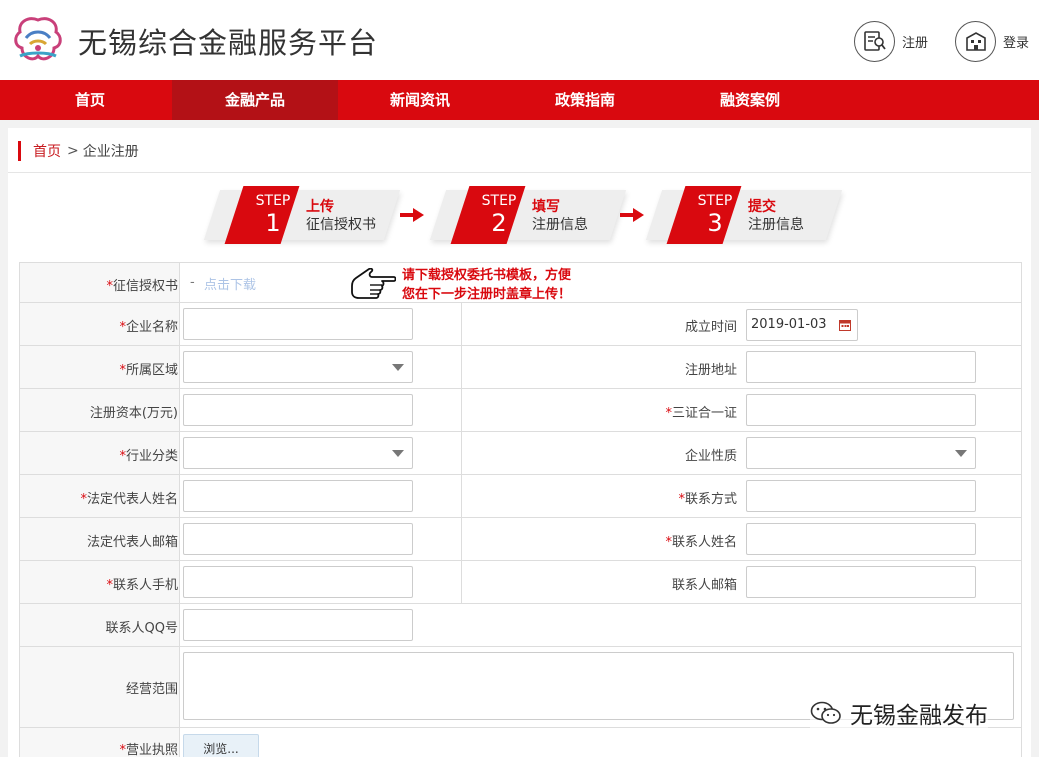 The image size is (1039, 757). I want to click on header: 无锡综合金融服务平台 注册 登录, so click(519, 40).